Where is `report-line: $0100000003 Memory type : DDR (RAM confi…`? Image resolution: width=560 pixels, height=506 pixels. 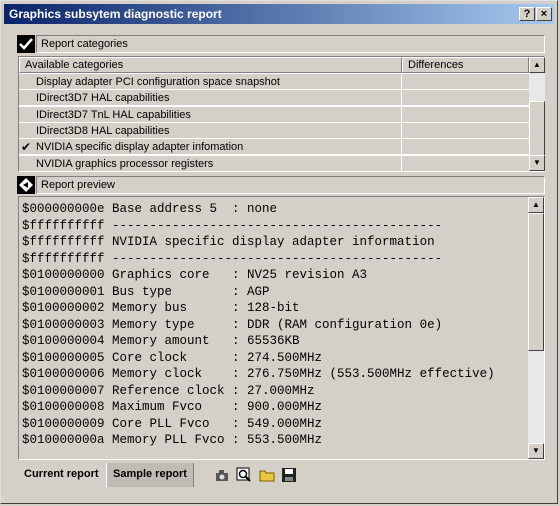 report-line: $0100000003 Memory type : DDR (RAM confi… is located at coordinates (232, 324).